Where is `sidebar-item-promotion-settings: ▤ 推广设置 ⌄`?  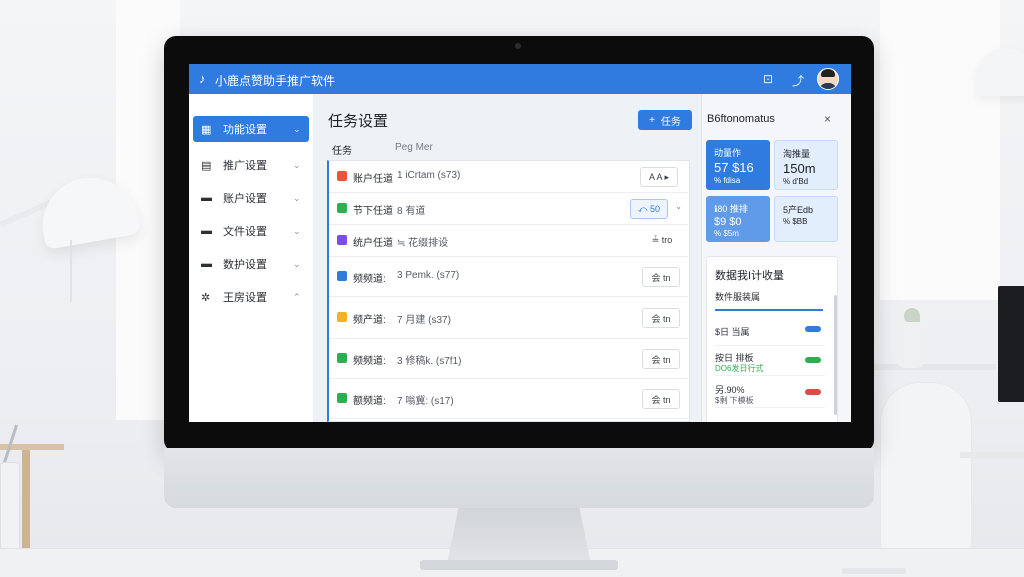
sidebar-item-promotion-settings: ▤ 推广设置 ⌄ is located at coordinates (251, 165).